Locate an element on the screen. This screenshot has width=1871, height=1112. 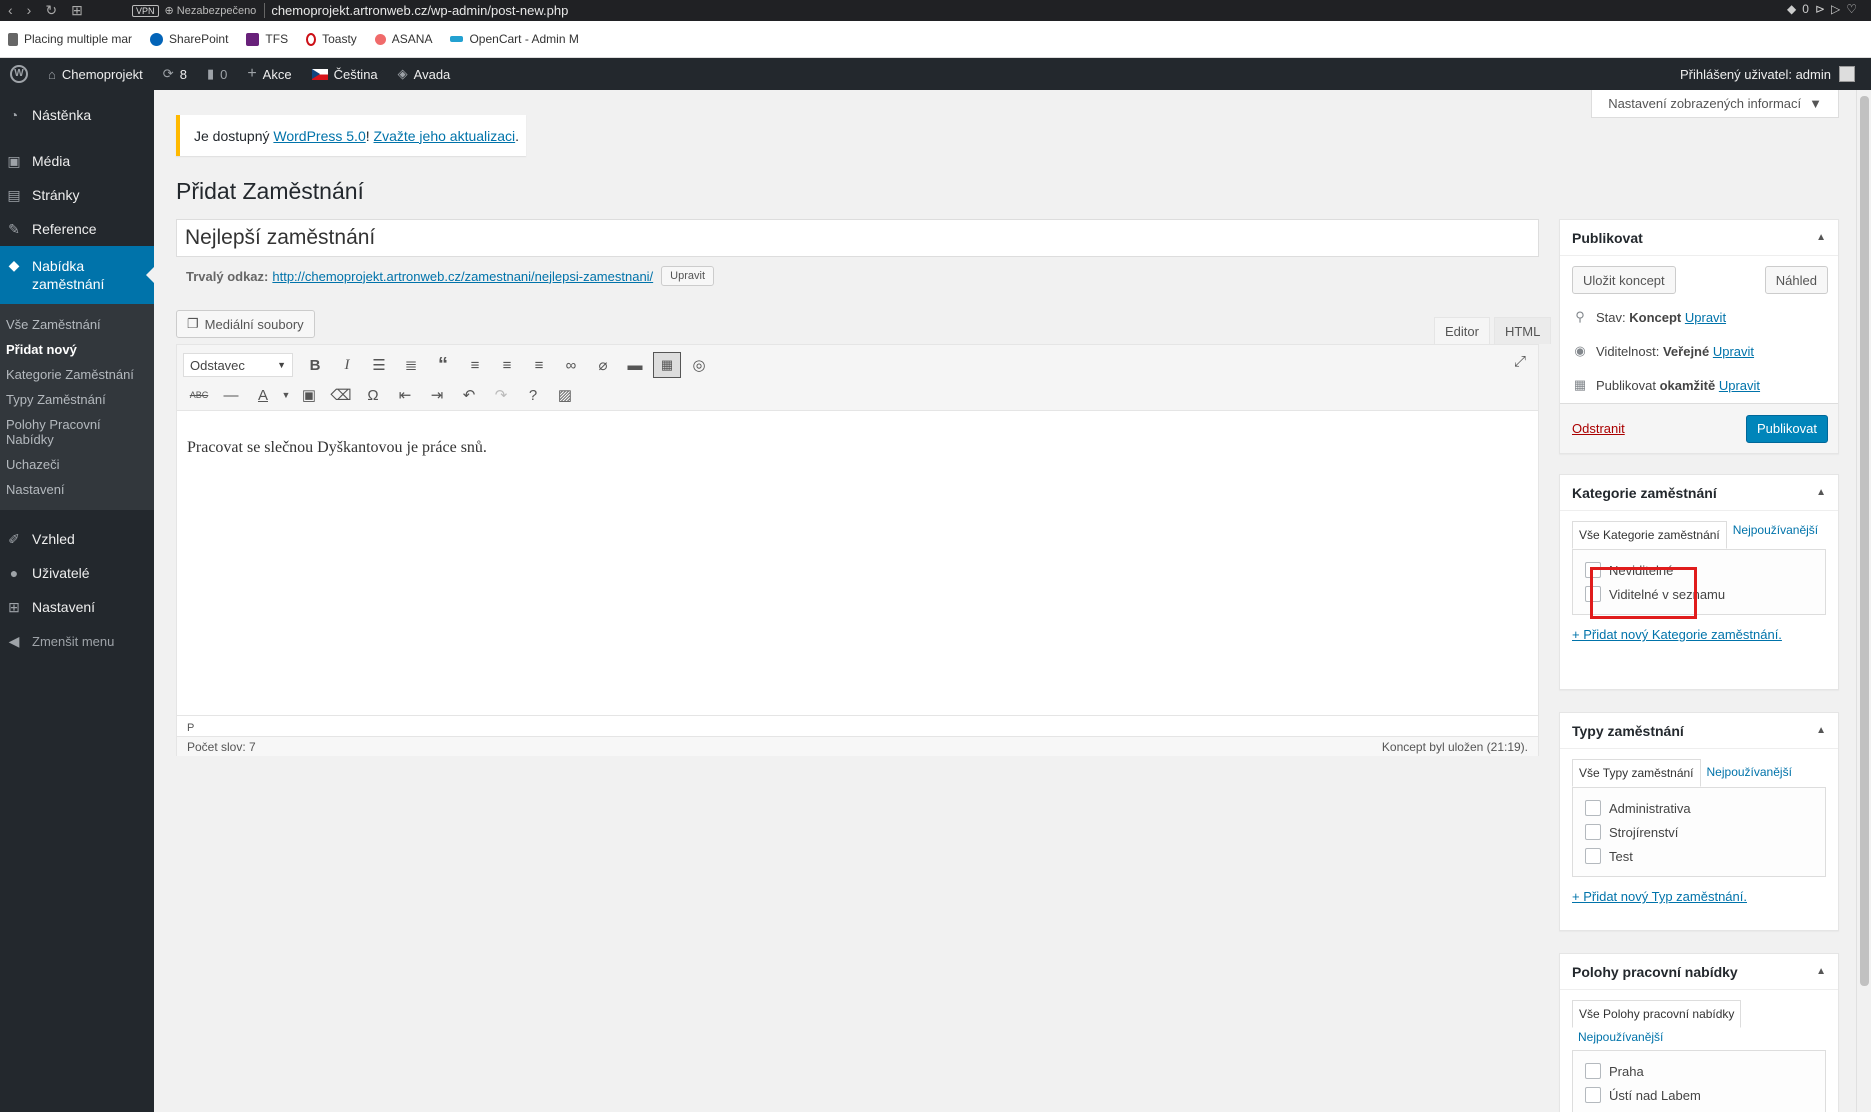
tab-popular-positions: Nejpoužívanější is located at coordinates (1620, 1039).